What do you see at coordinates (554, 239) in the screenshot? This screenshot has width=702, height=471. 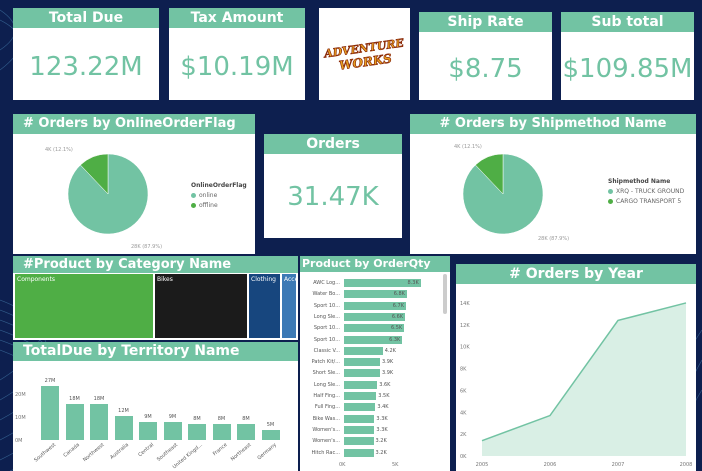 I see `shipmethod-big-label: 28K (87.9%)` at bounding box center [554, 239].